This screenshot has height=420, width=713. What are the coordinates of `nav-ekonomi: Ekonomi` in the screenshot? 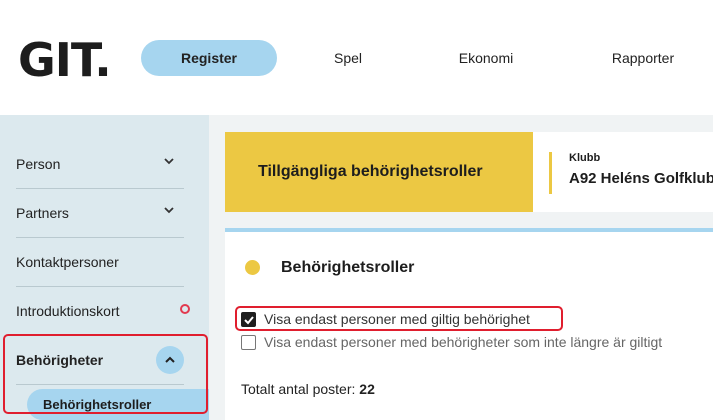 It's located at (486, 58).